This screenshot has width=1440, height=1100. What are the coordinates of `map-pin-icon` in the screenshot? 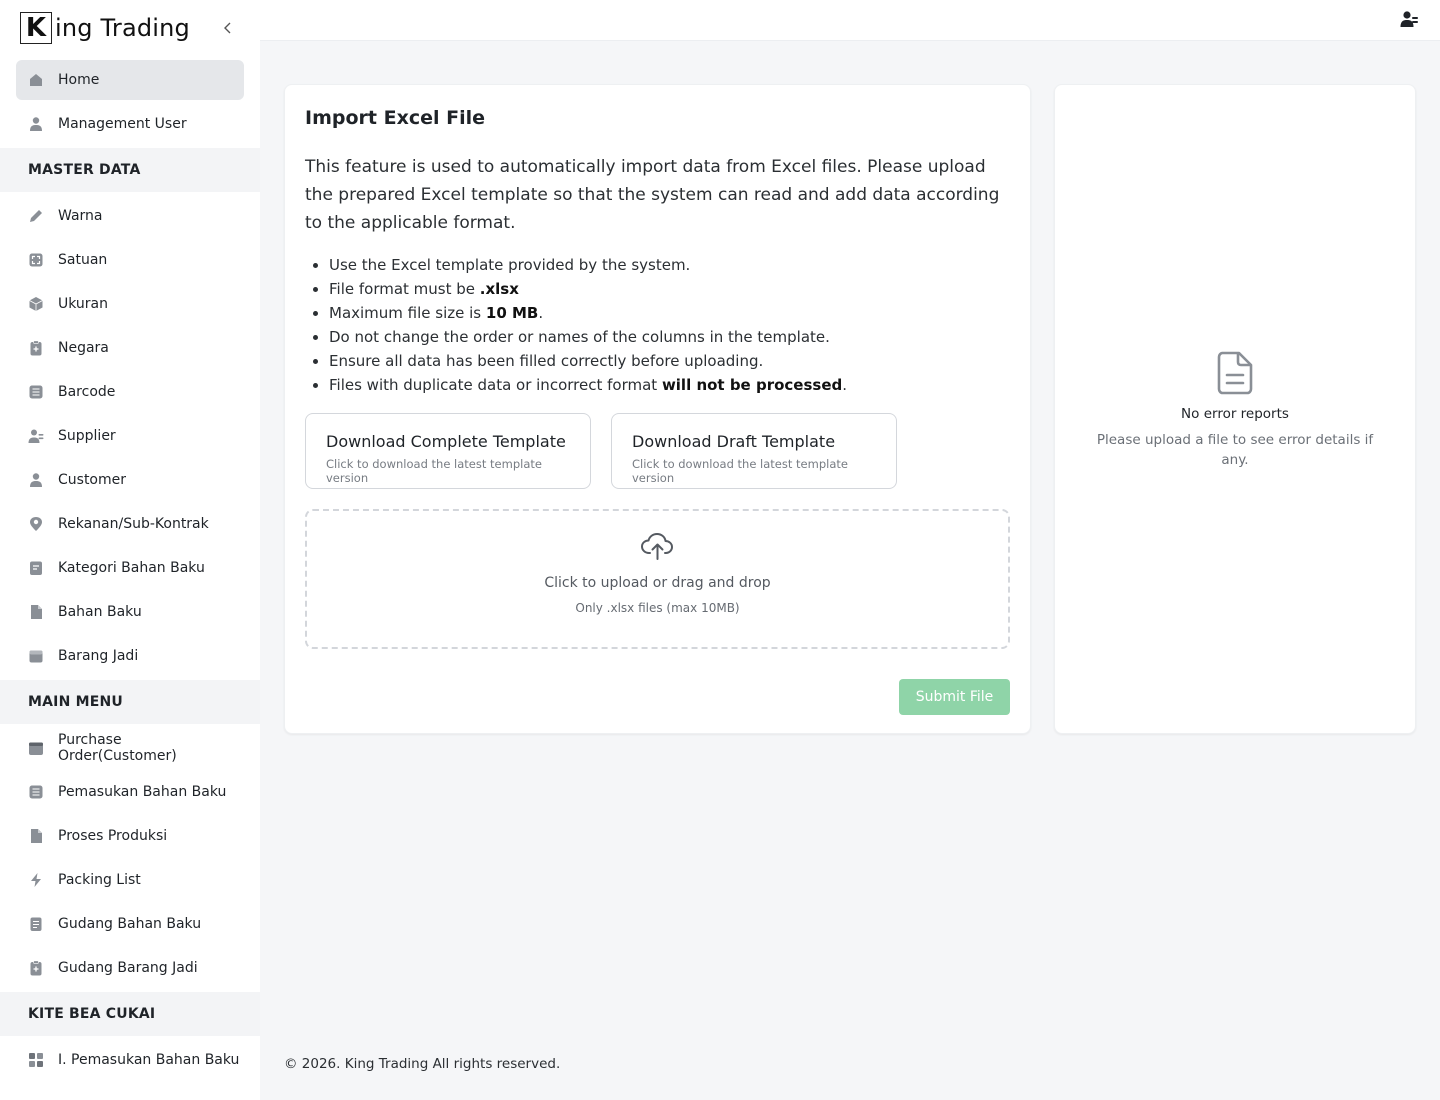 It's located at (36, 524).